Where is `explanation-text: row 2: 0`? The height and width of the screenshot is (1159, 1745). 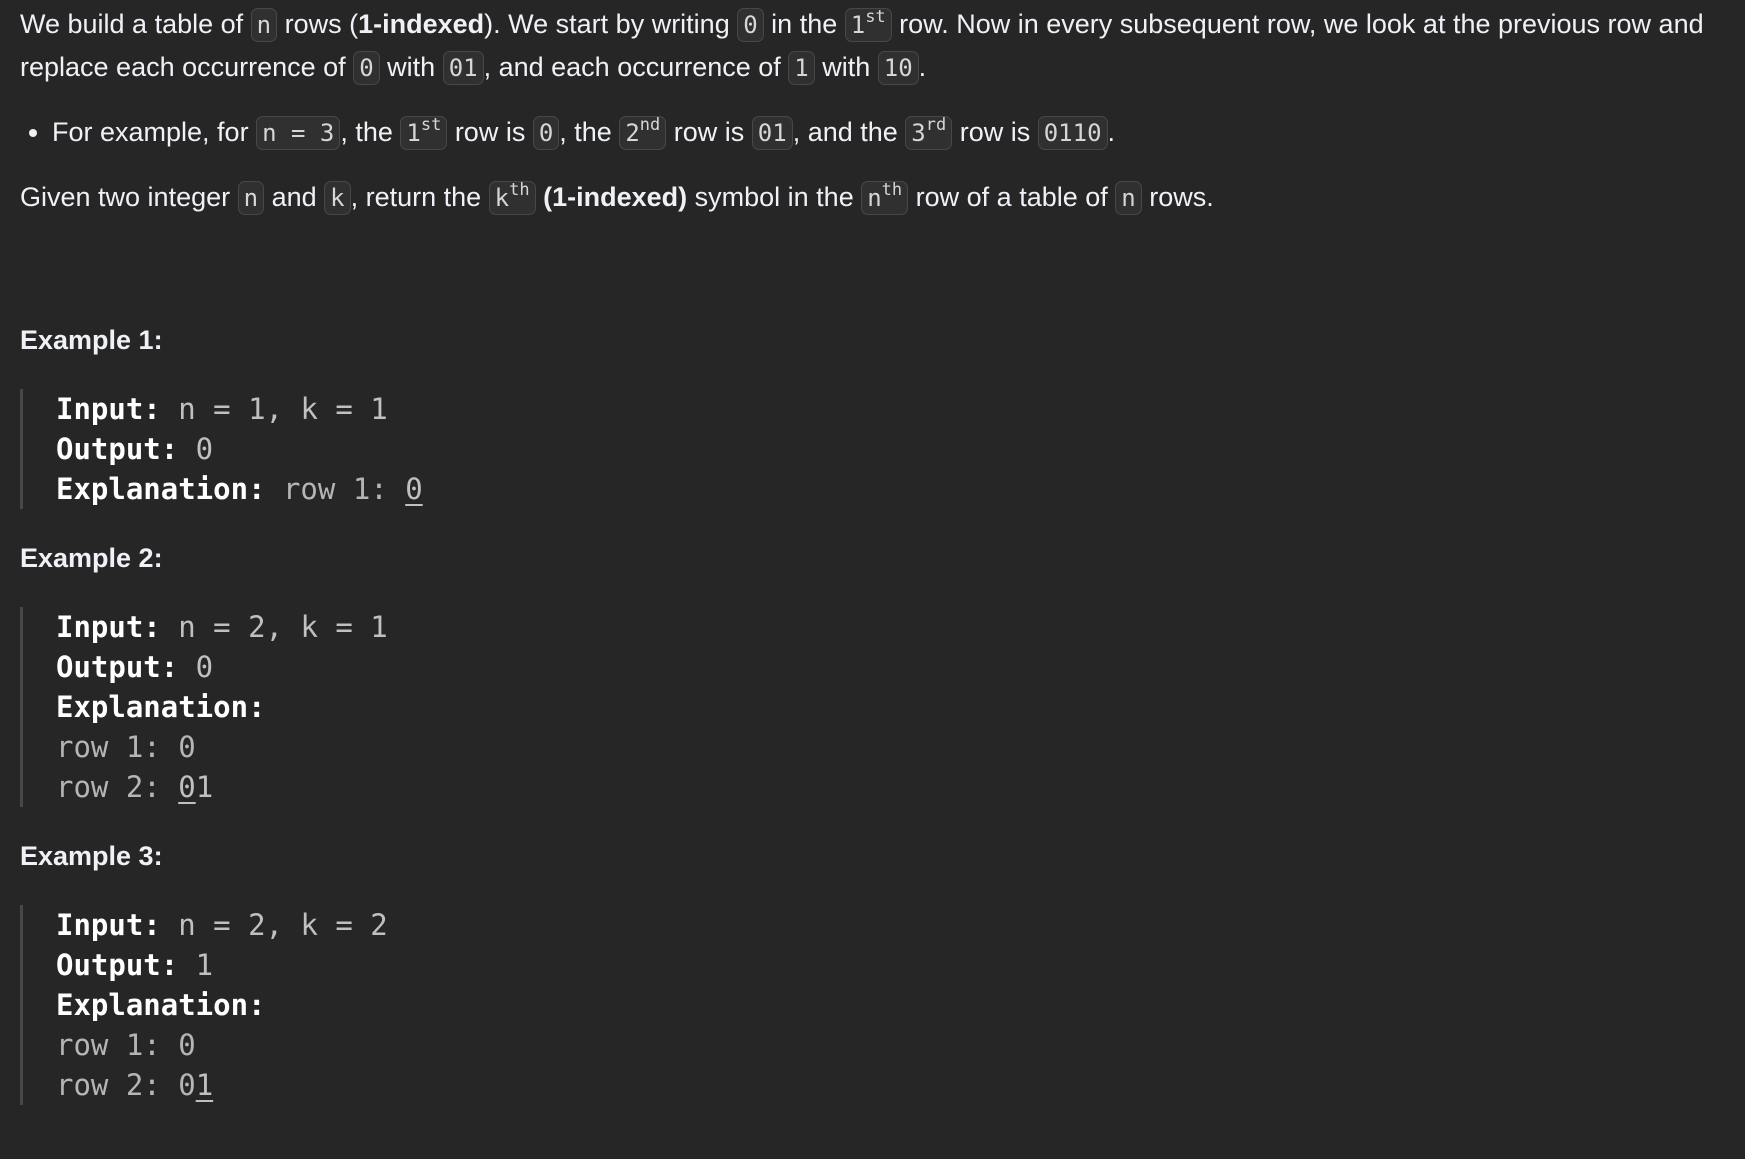
explanation-text: row 2: 0 is located at coordinates (126, 1085).